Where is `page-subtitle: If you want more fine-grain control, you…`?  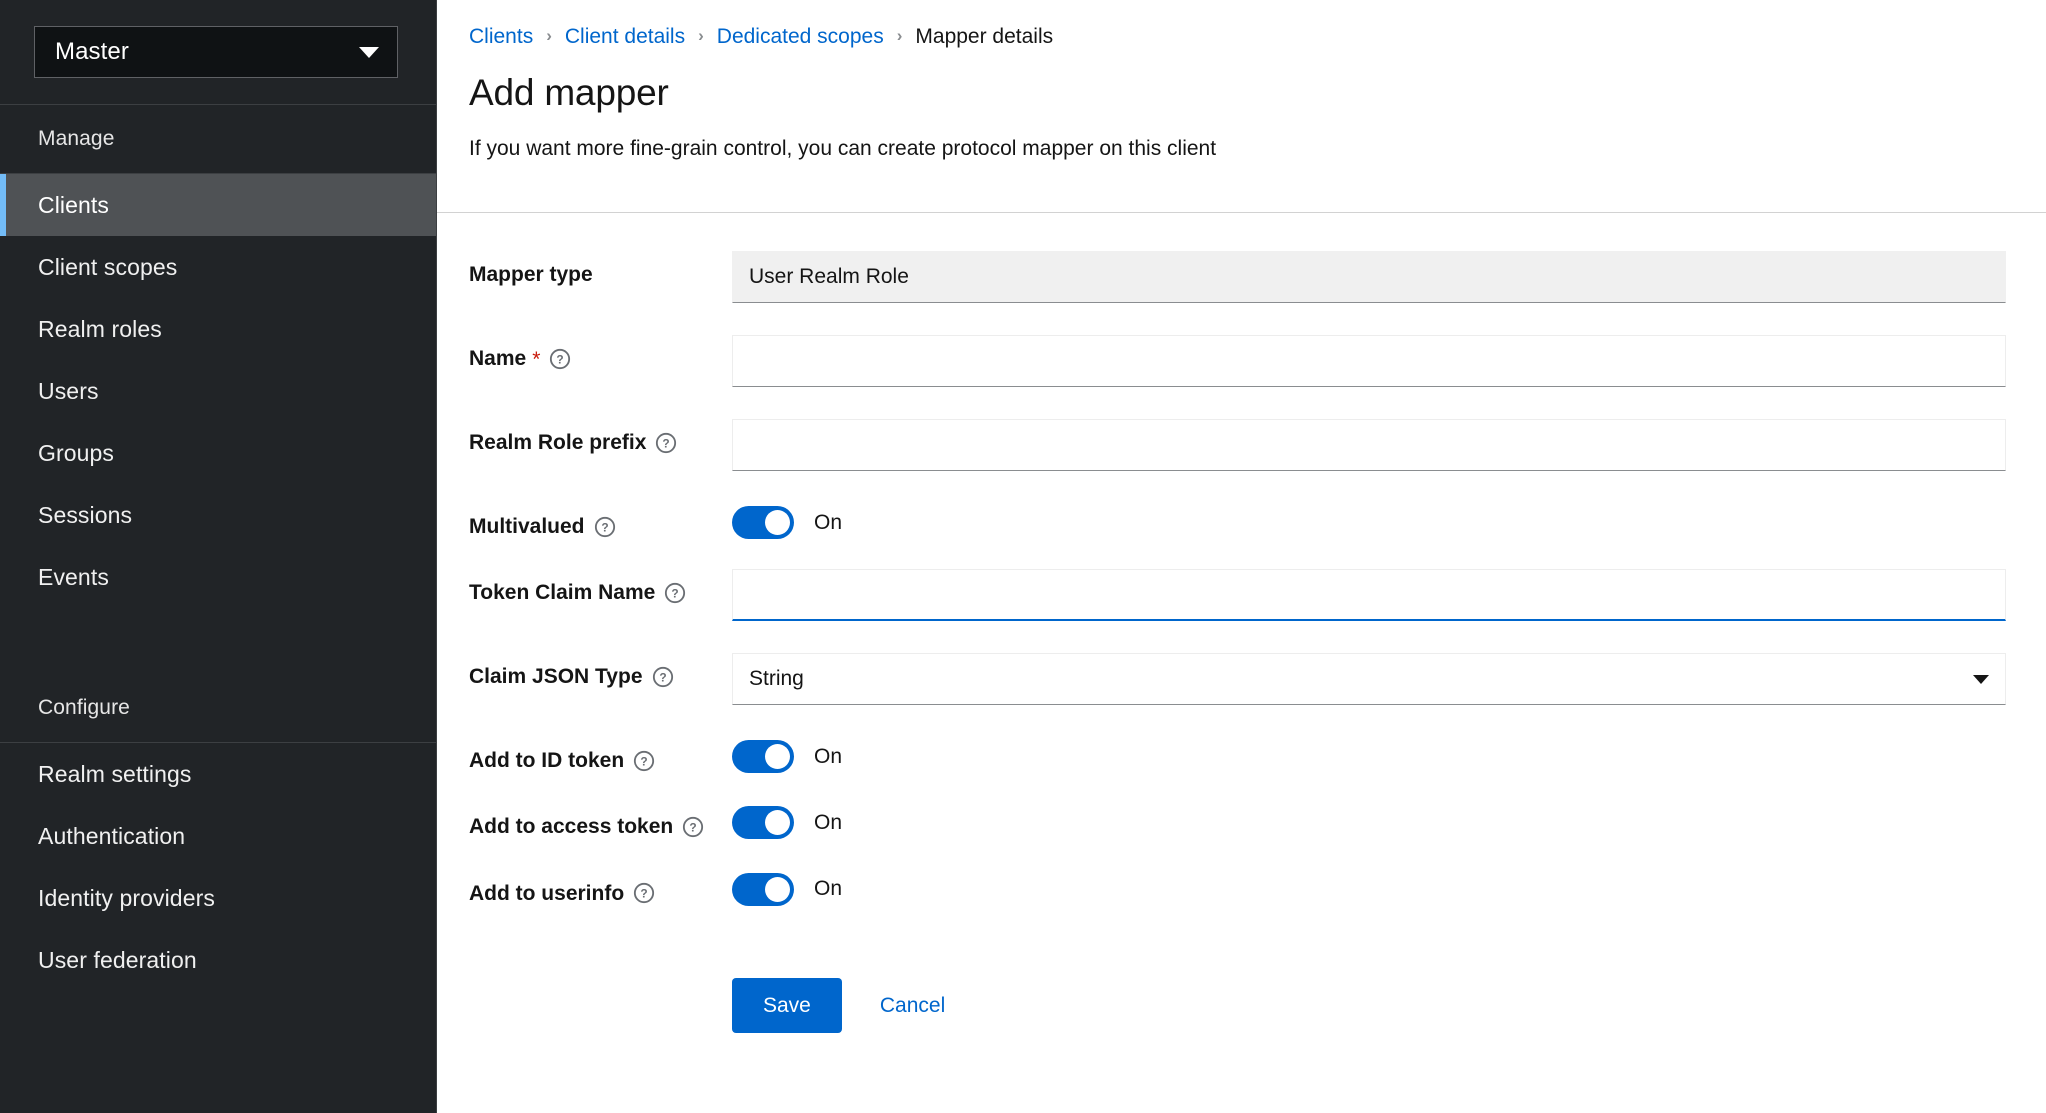
page-subtitle: If you want more fine-grain control, you… is located at coordinates (843, 148).